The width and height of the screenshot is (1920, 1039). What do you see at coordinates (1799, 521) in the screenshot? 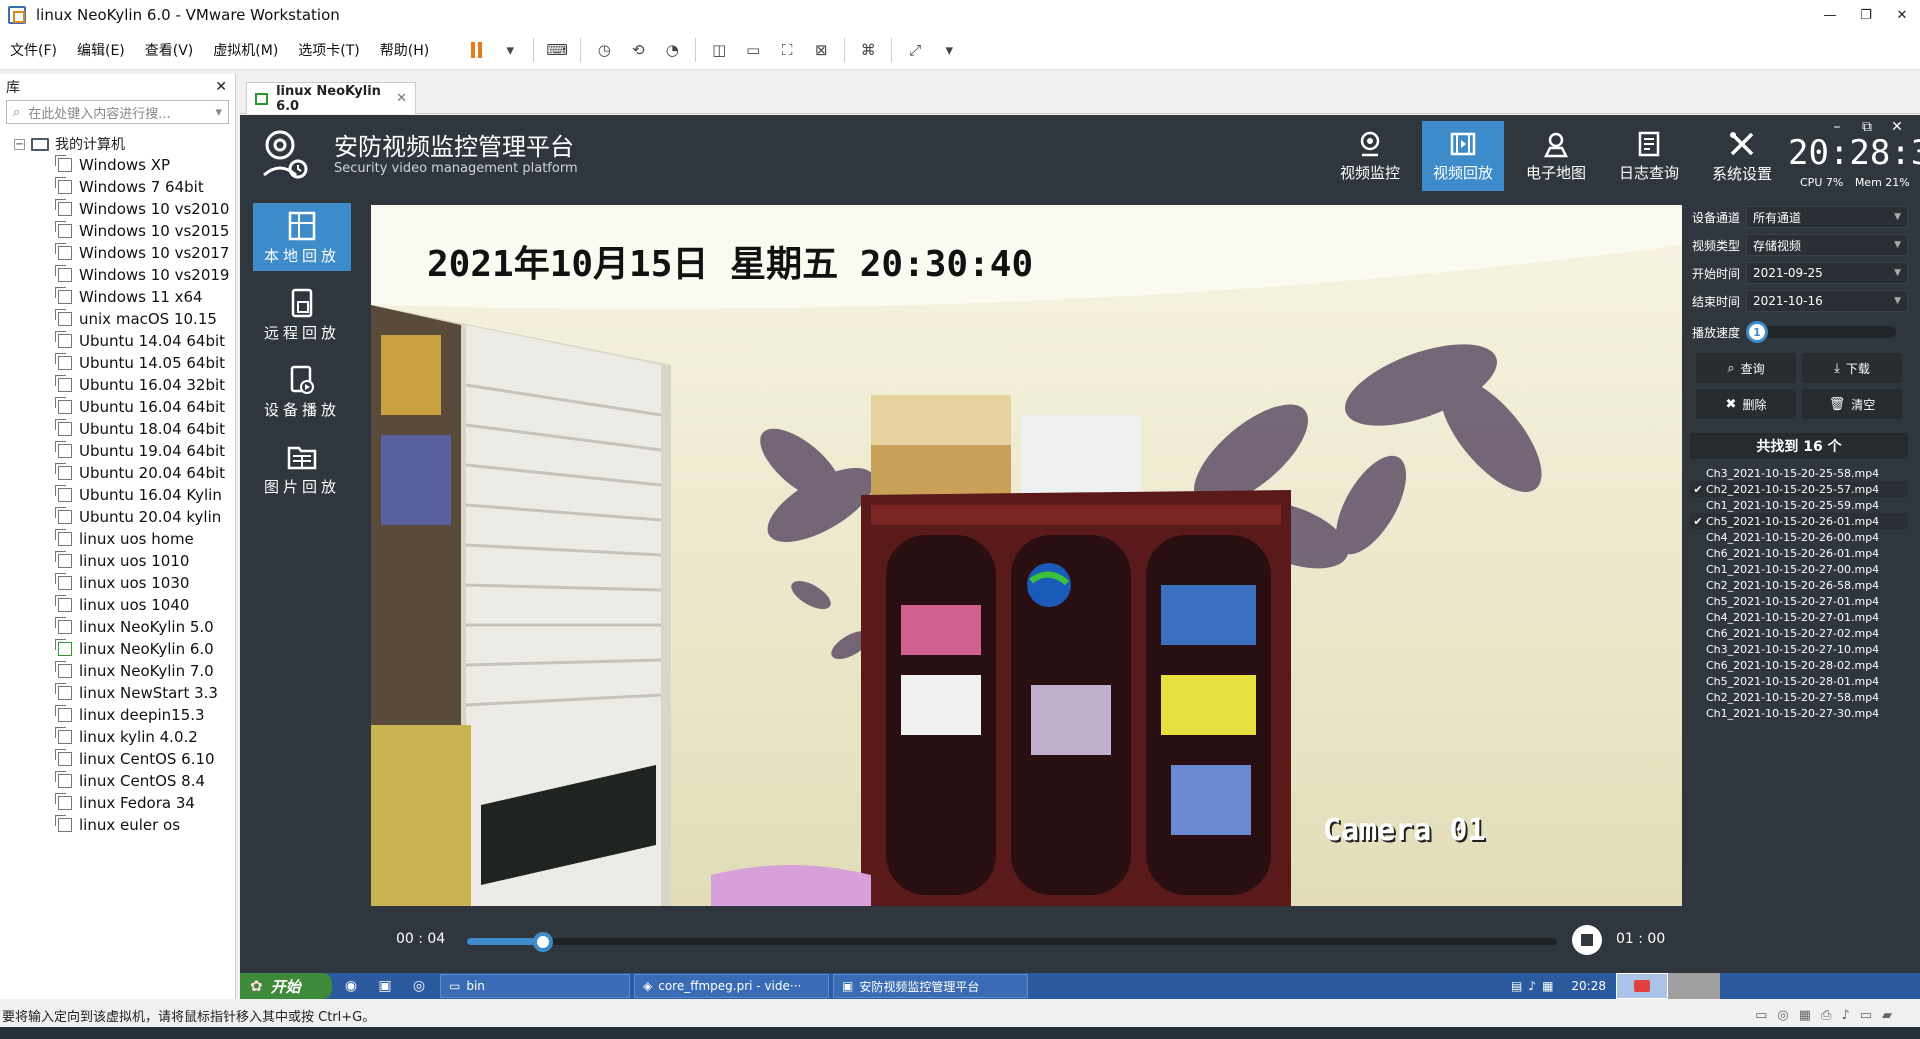
I see `file-list-item: ✔ Ch5_2021-10-15-20-26-01.mp4` at bounding box center [1799, 521].